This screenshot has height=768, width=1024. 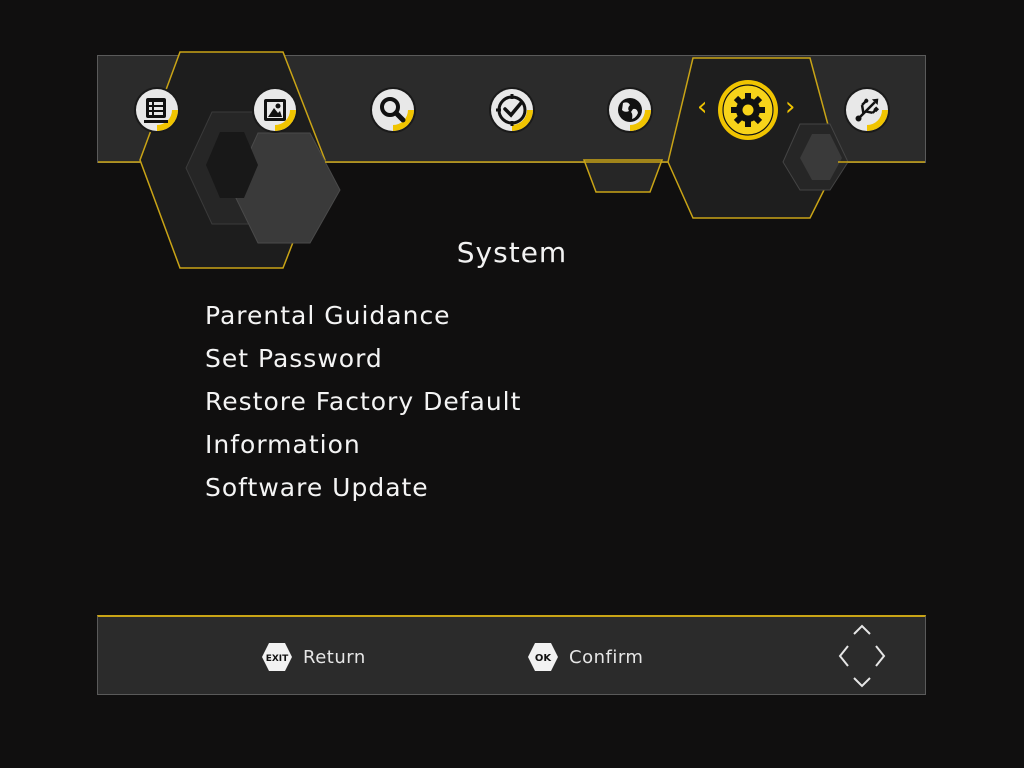 I want to click on gear-icon, so click(x=748, y=110).